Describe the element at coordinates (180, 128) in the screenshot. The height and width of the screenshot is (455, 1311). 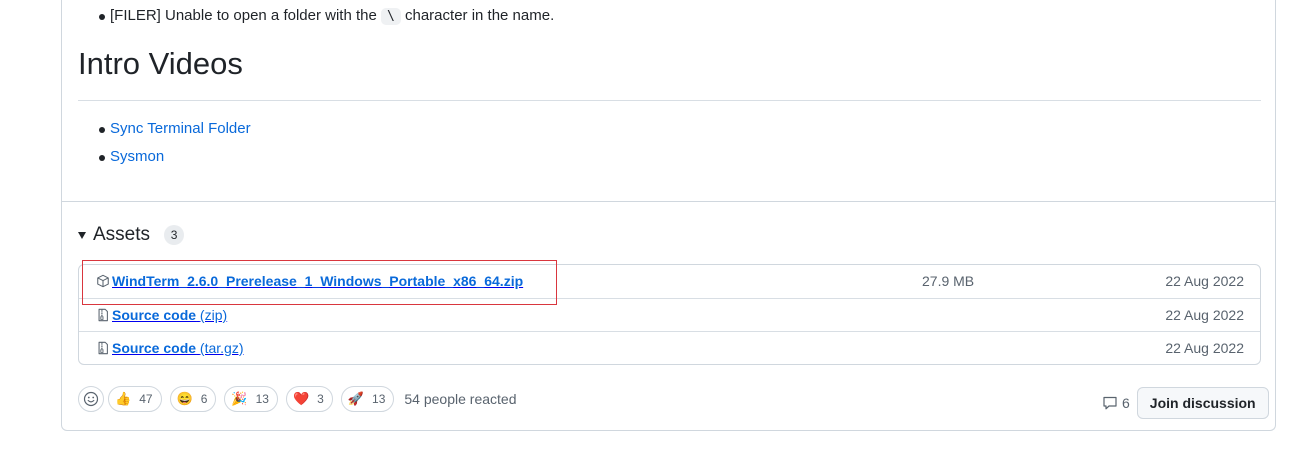
I see `sync-terminal-folder-link: Sync Terminal Folder` at that location.